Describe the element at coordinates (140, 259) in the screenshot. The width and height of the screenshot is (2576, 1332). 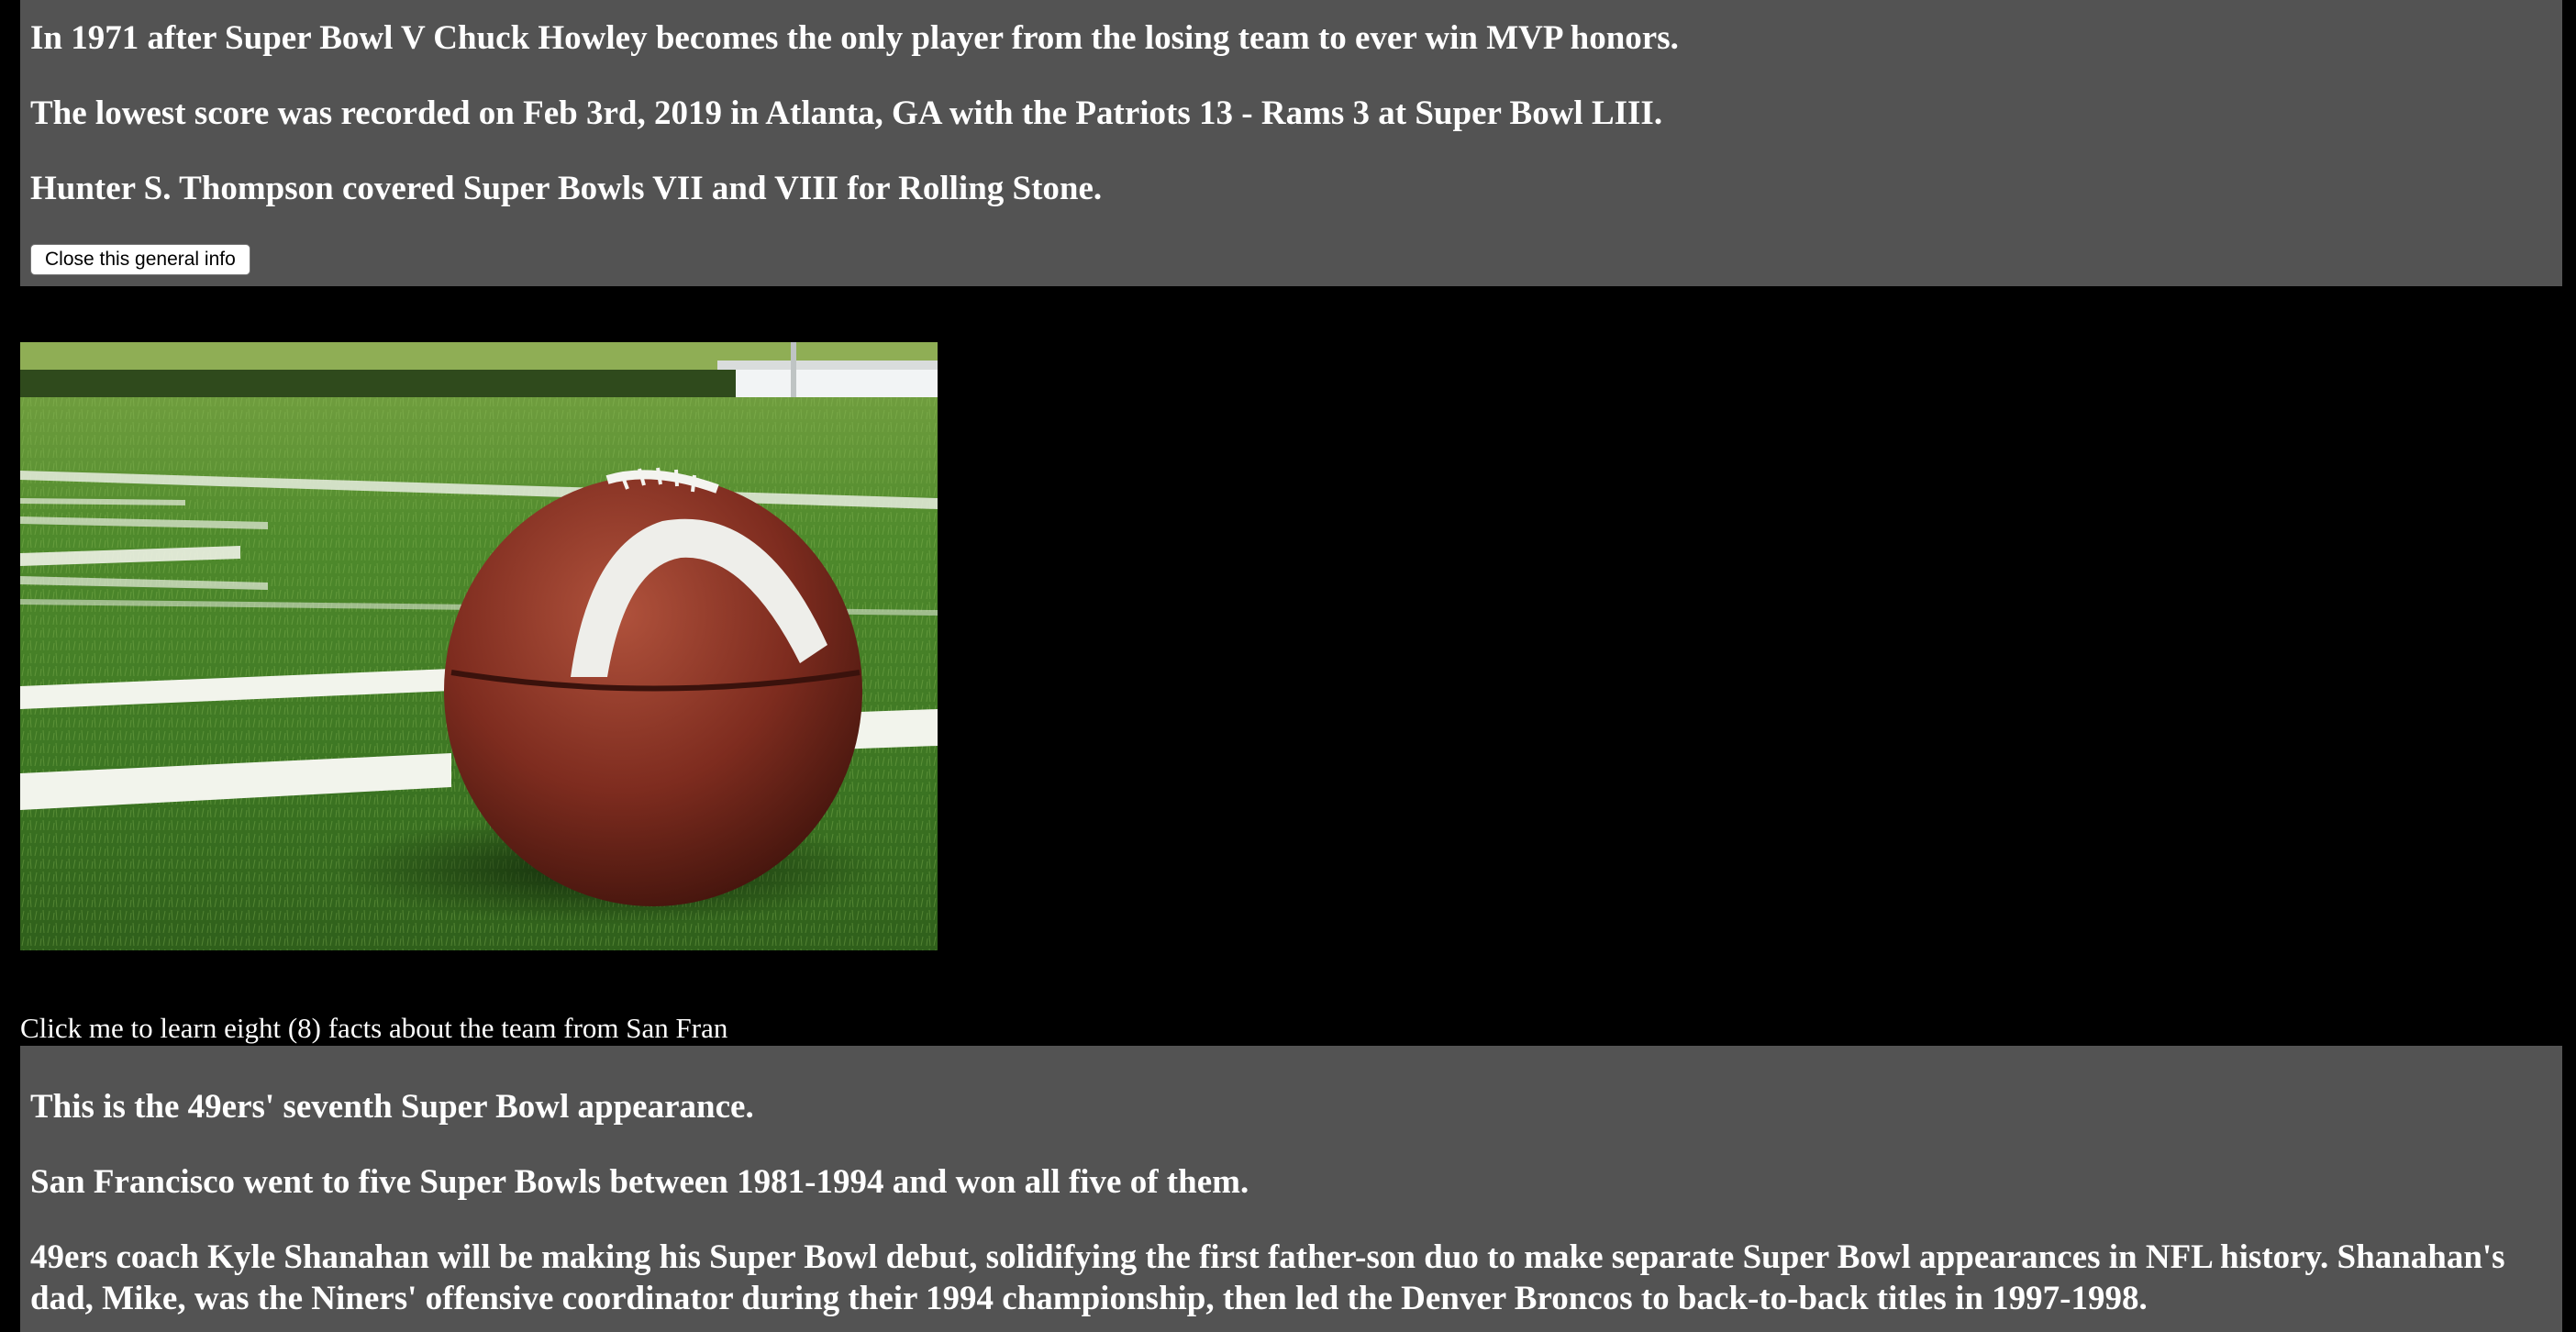
I see `close-general-info-button: Close this general info` at that location.